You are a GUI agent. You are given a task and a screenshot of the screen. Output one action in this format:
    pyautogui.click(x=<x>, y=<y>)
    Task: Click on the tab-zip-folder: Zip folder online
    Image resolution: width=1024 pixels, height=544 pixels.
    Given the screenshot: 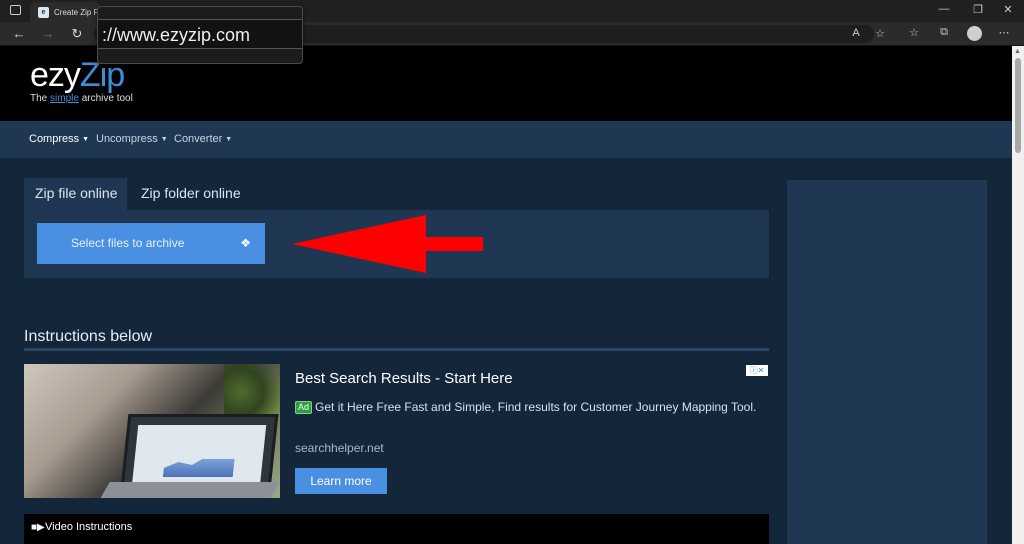 What is the action you would take?
    pyautogui.click(x=191, y=193)
    